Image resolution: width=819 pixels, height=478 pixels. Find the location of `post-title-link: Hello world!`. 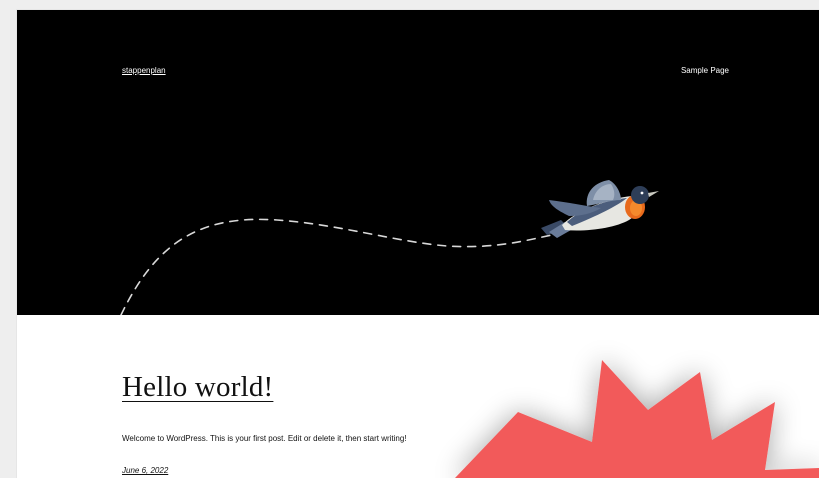

post-title-link: Hello world! is located at coordinates (197, 387).